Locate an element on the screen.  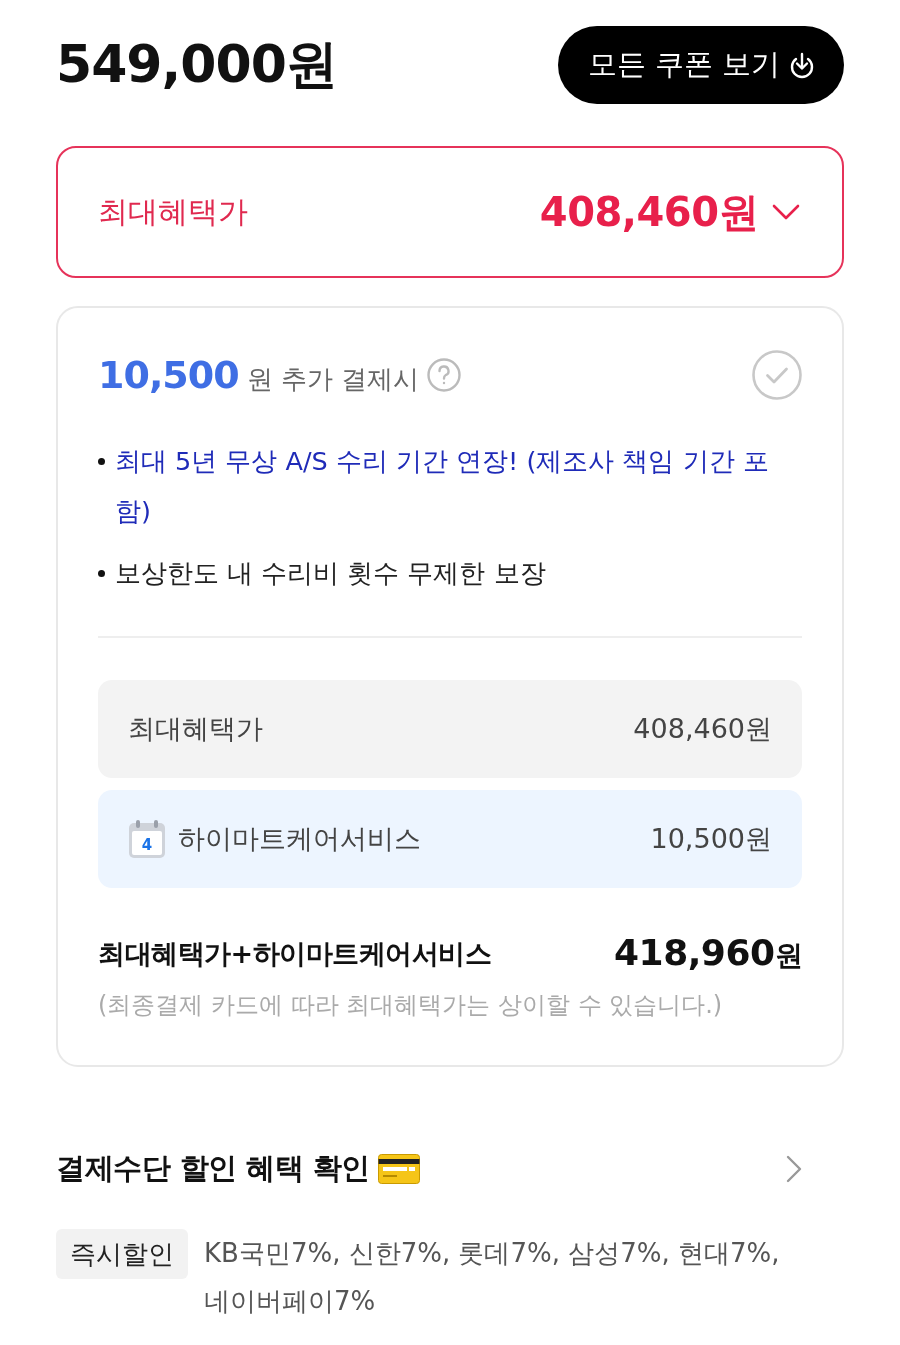
check-circle-icon is located at coordinates (777, 375).